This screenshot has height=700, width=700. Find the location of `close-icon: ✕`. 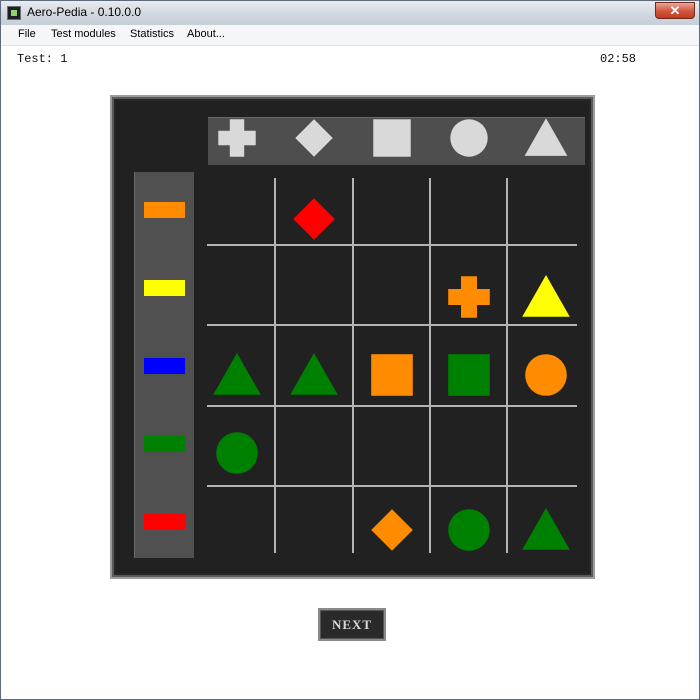

close-icon: ✕ is located at coordinates (675, 10).